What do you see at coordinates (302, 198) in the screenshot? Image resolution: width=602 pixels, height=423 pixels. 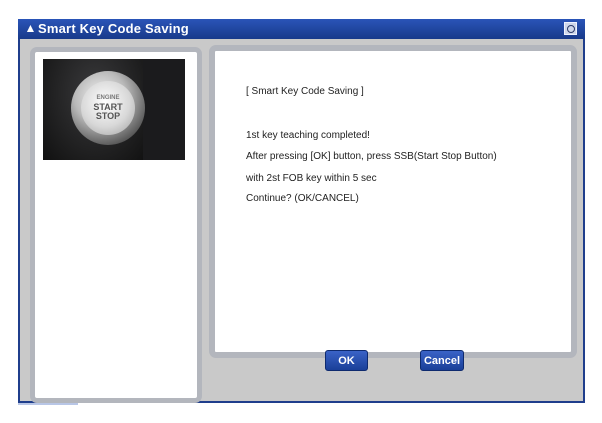 I see `message-line: Continue? (OK/CANCEL)` at bounding box center [302, 198].